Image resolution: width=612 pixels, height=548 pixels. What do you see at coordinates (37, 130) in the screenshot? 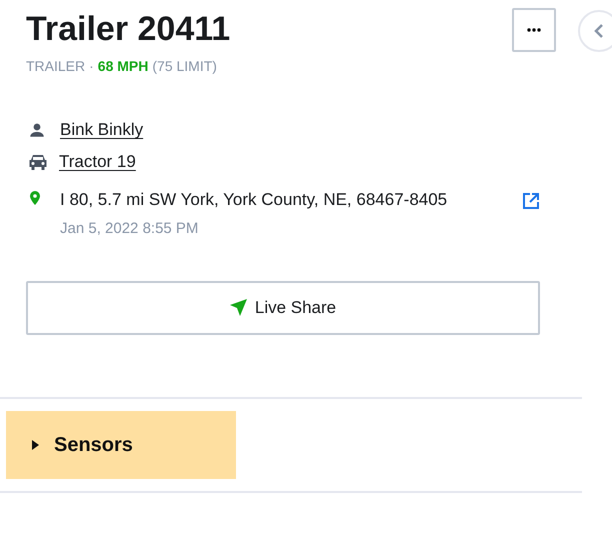
I see `person-icon` at bounding box center [37, 130].